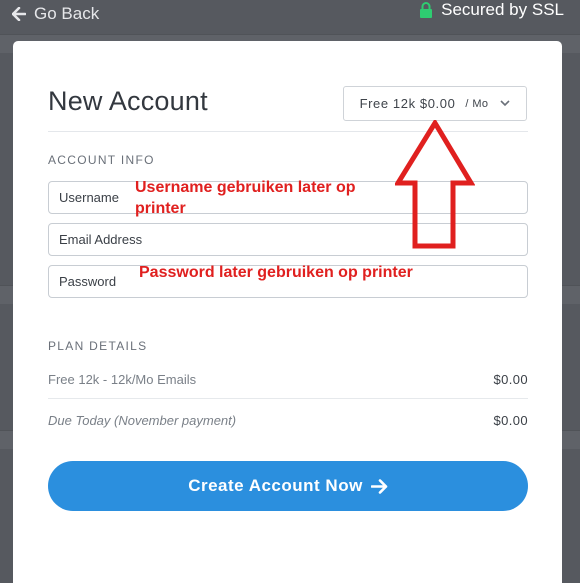 This screenshot has height=583, width=580. I want to click on plan-detail-label: Free 12k - 12k/Mo Emails, so click(122, 379).